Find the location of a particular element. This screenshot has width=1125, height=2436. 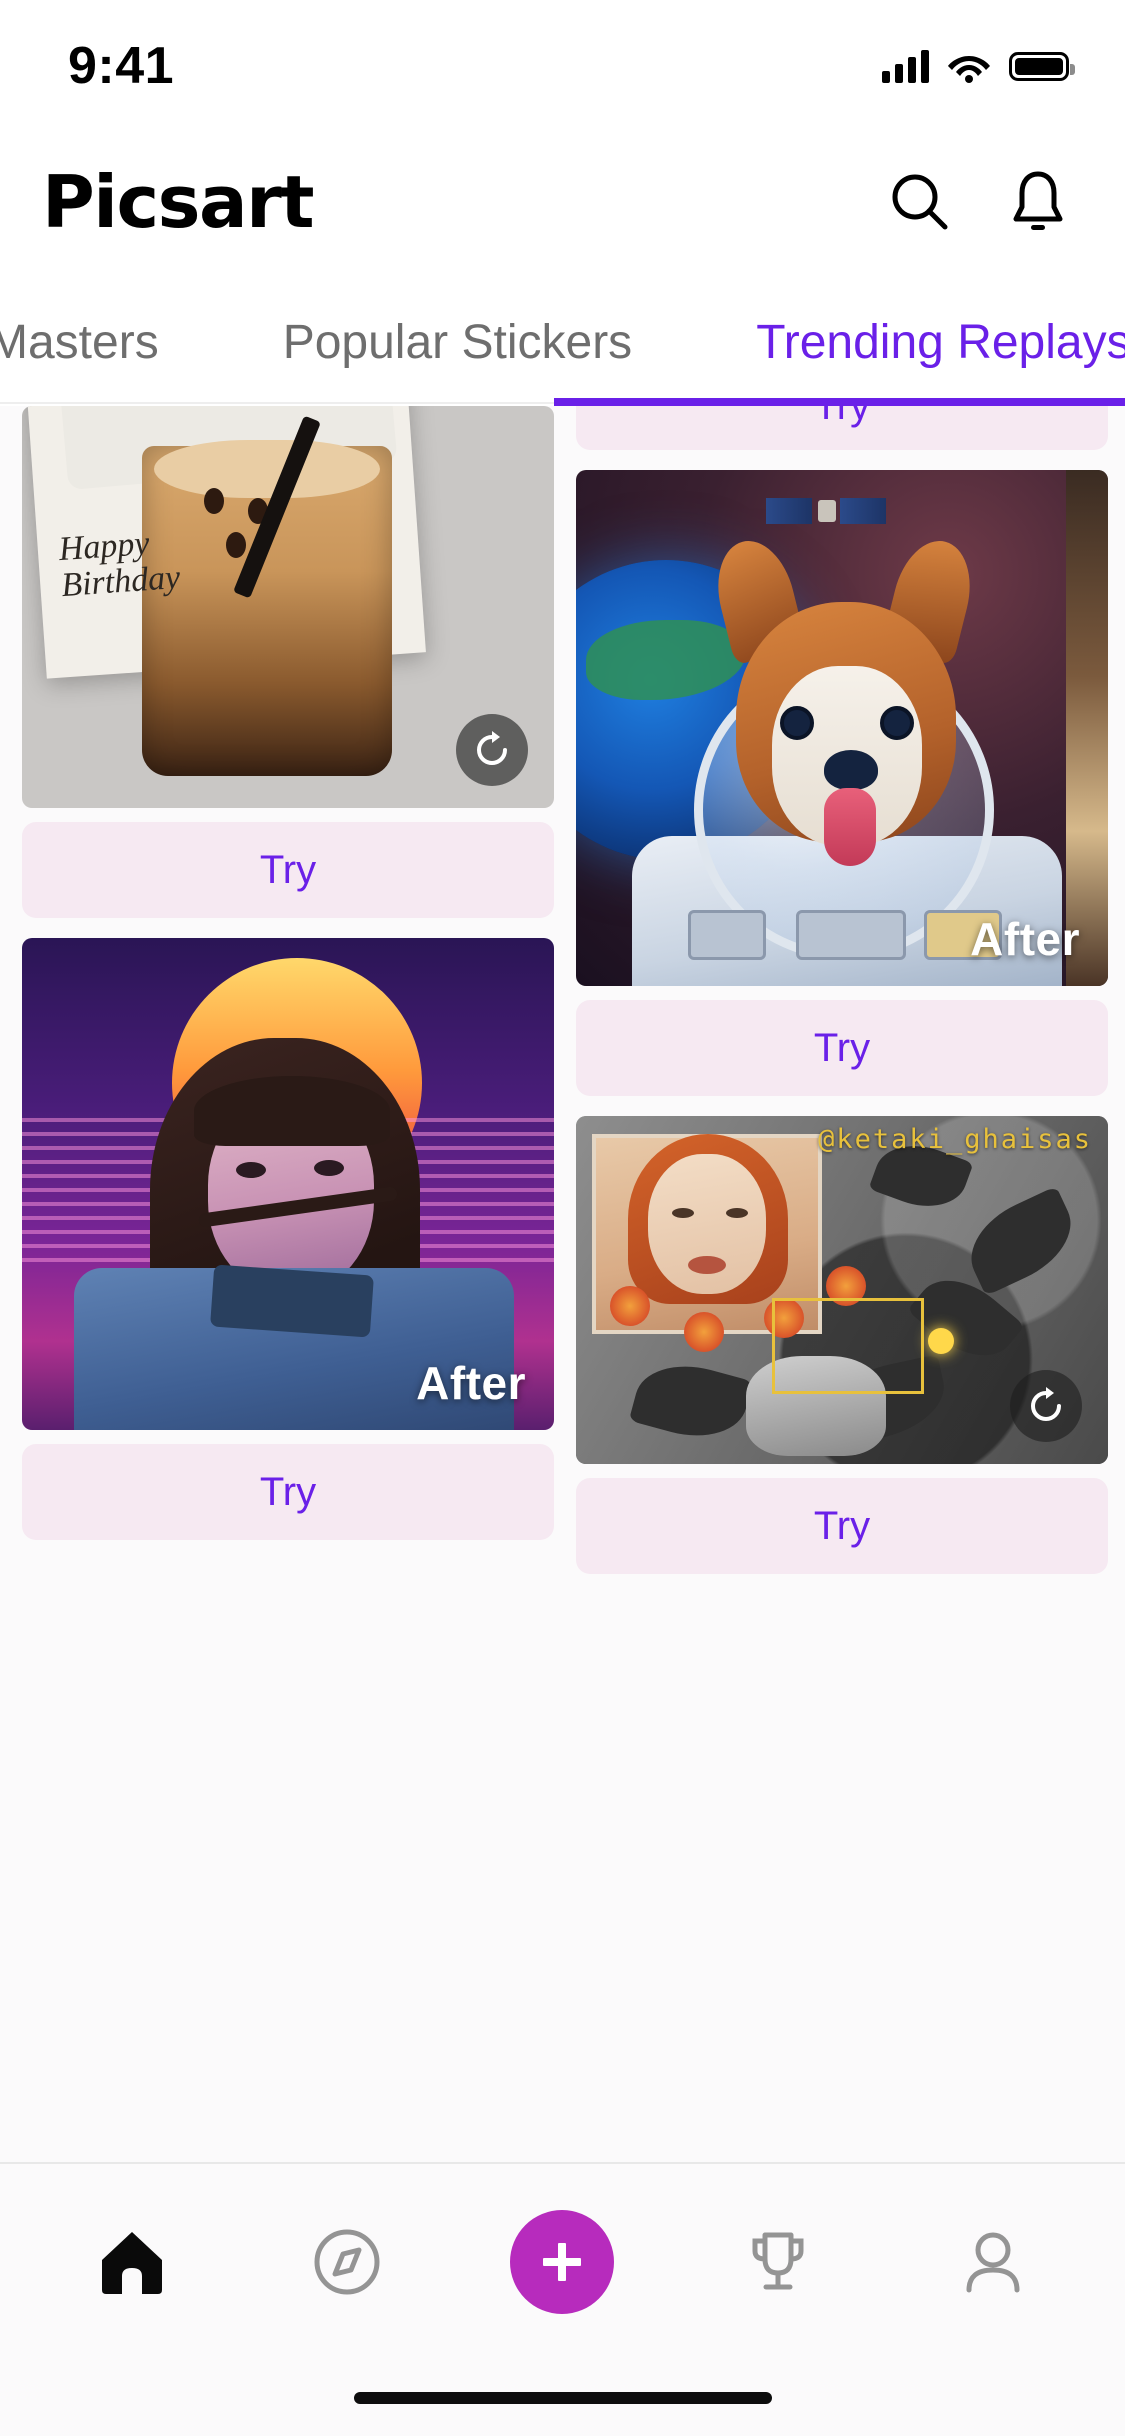

selection-box is located at coordinates (848, 1346).